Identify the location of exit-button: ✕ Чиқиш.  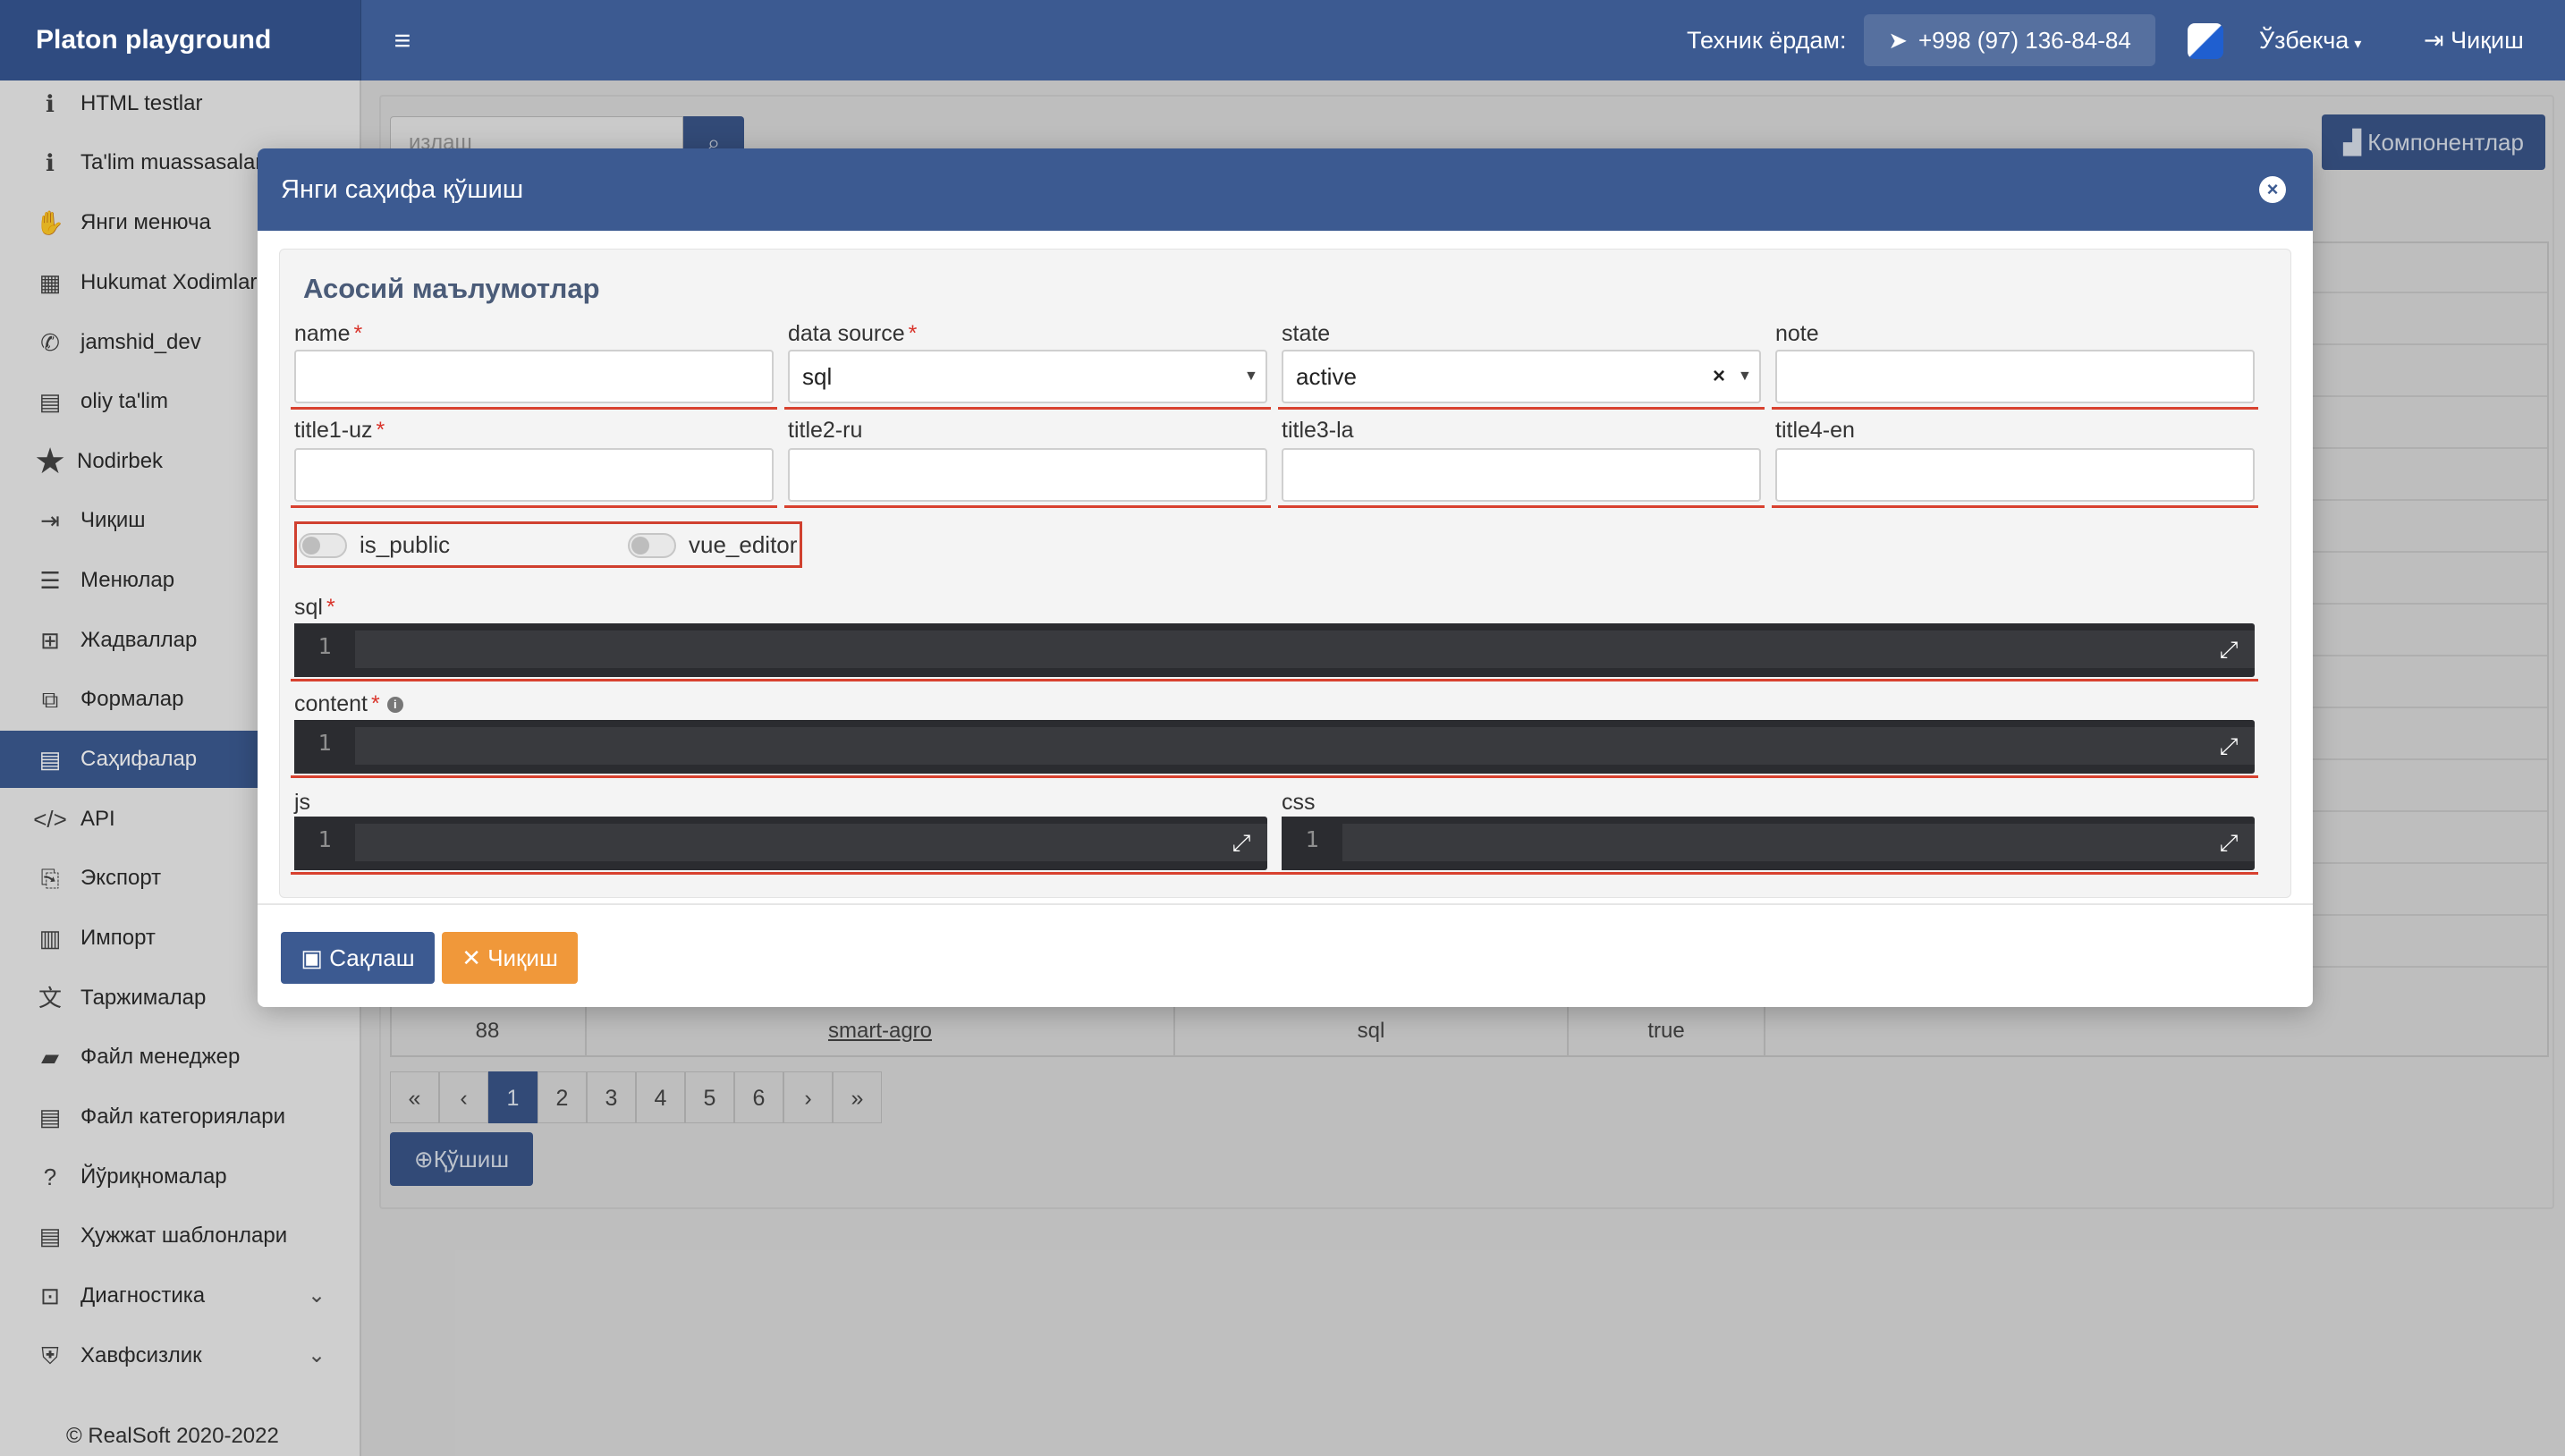
(510, 958).